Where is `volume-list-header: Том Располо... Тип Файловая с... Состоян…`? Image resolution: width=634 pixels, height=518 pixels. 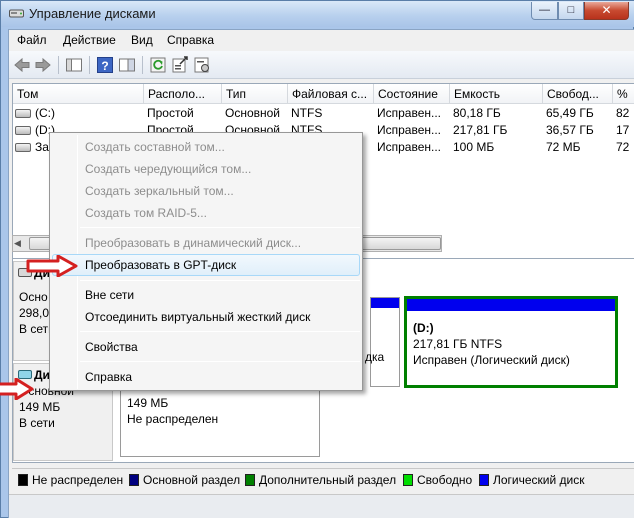
volume-list-header: Том Располо... Тип Файловая с... Состоян… is located at coordinates (323, 94).